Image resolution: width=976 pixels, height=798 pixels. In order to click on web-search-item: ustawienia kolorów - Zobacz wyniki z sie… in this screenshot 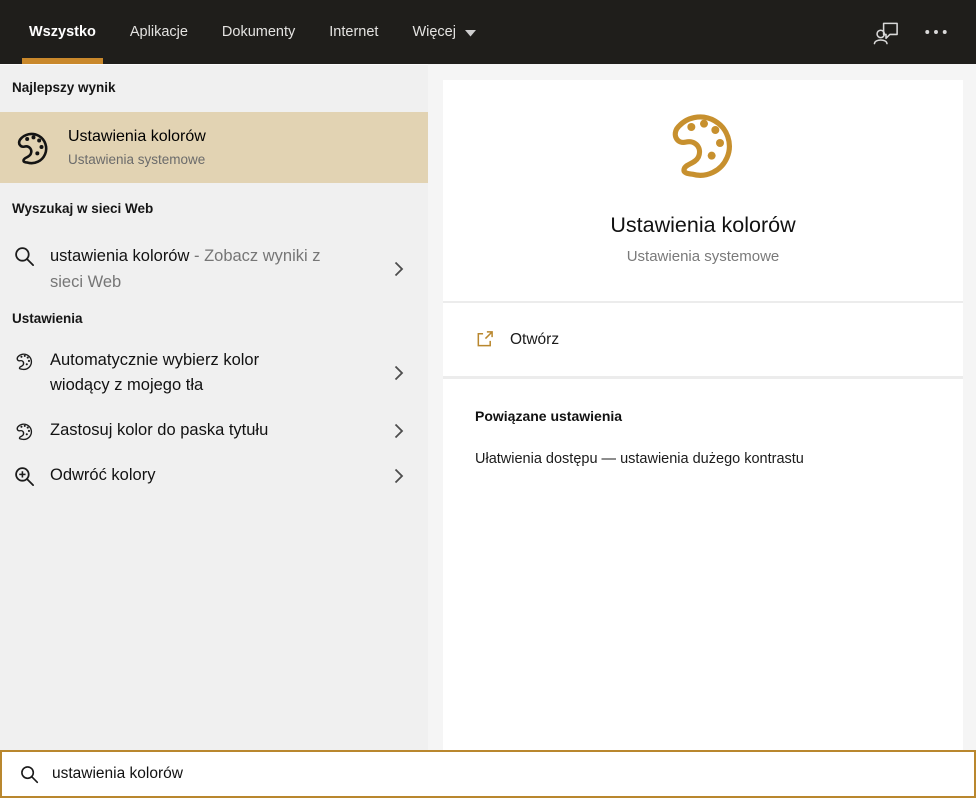, I will do `click(214, 266)`.